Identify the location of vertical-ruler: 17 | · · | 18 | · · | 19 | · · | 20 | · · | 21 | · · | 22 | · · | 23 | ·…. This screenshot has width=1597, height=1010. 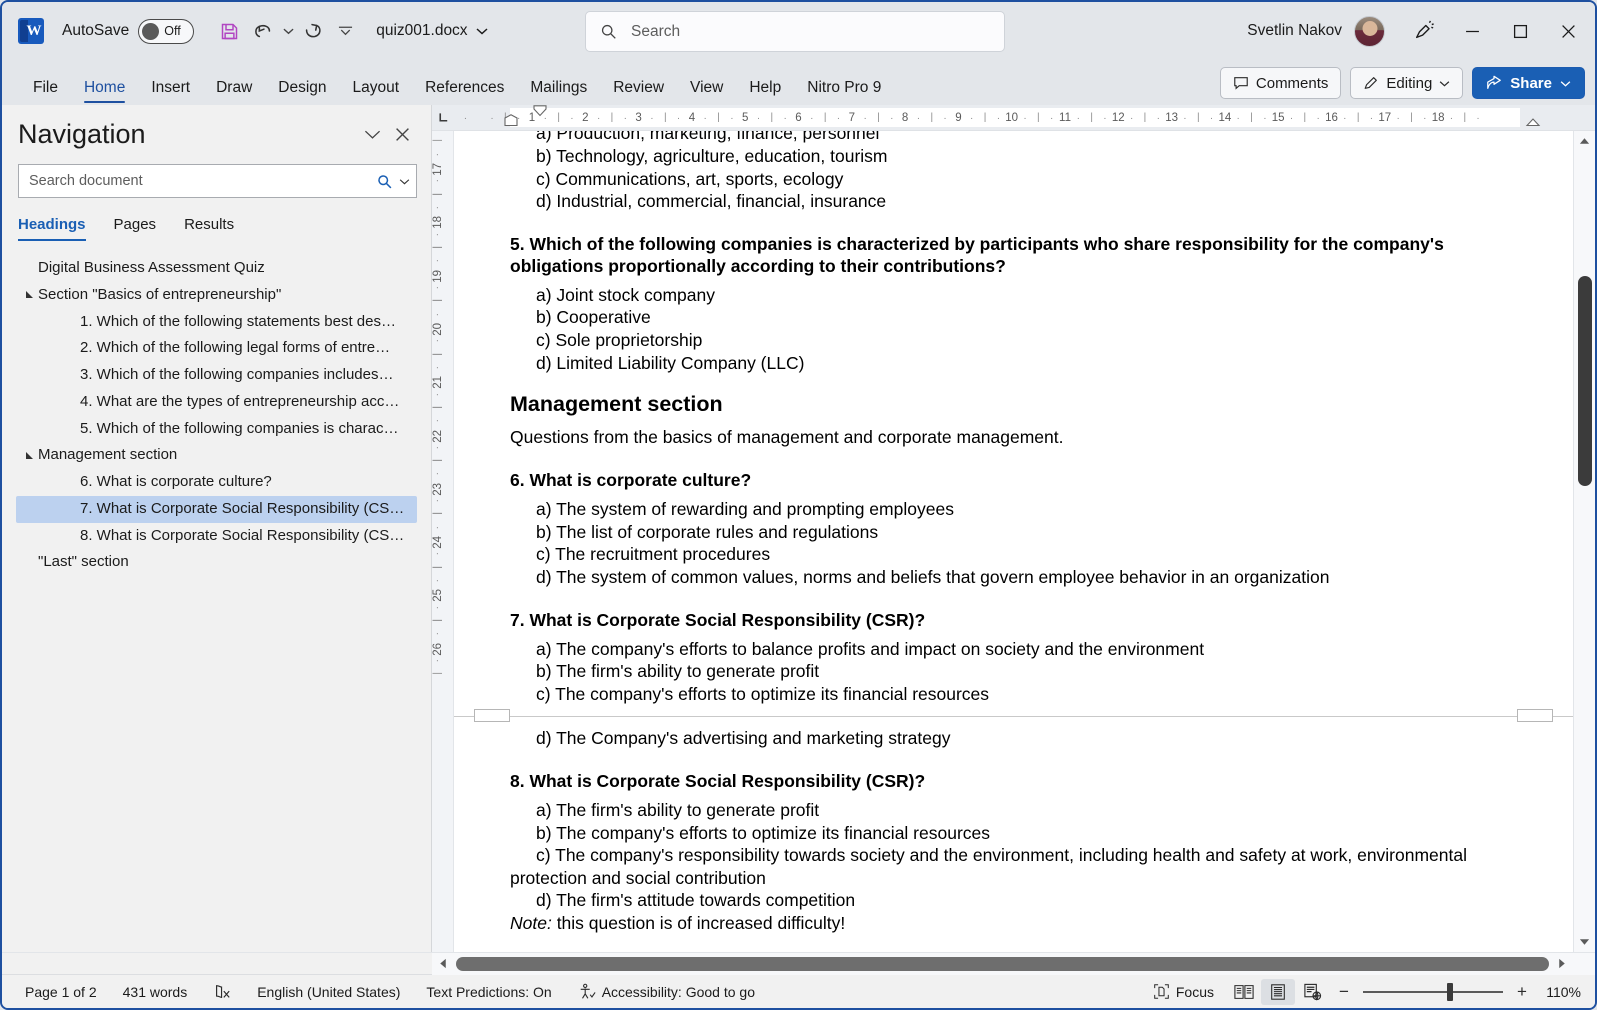
(443, 541).